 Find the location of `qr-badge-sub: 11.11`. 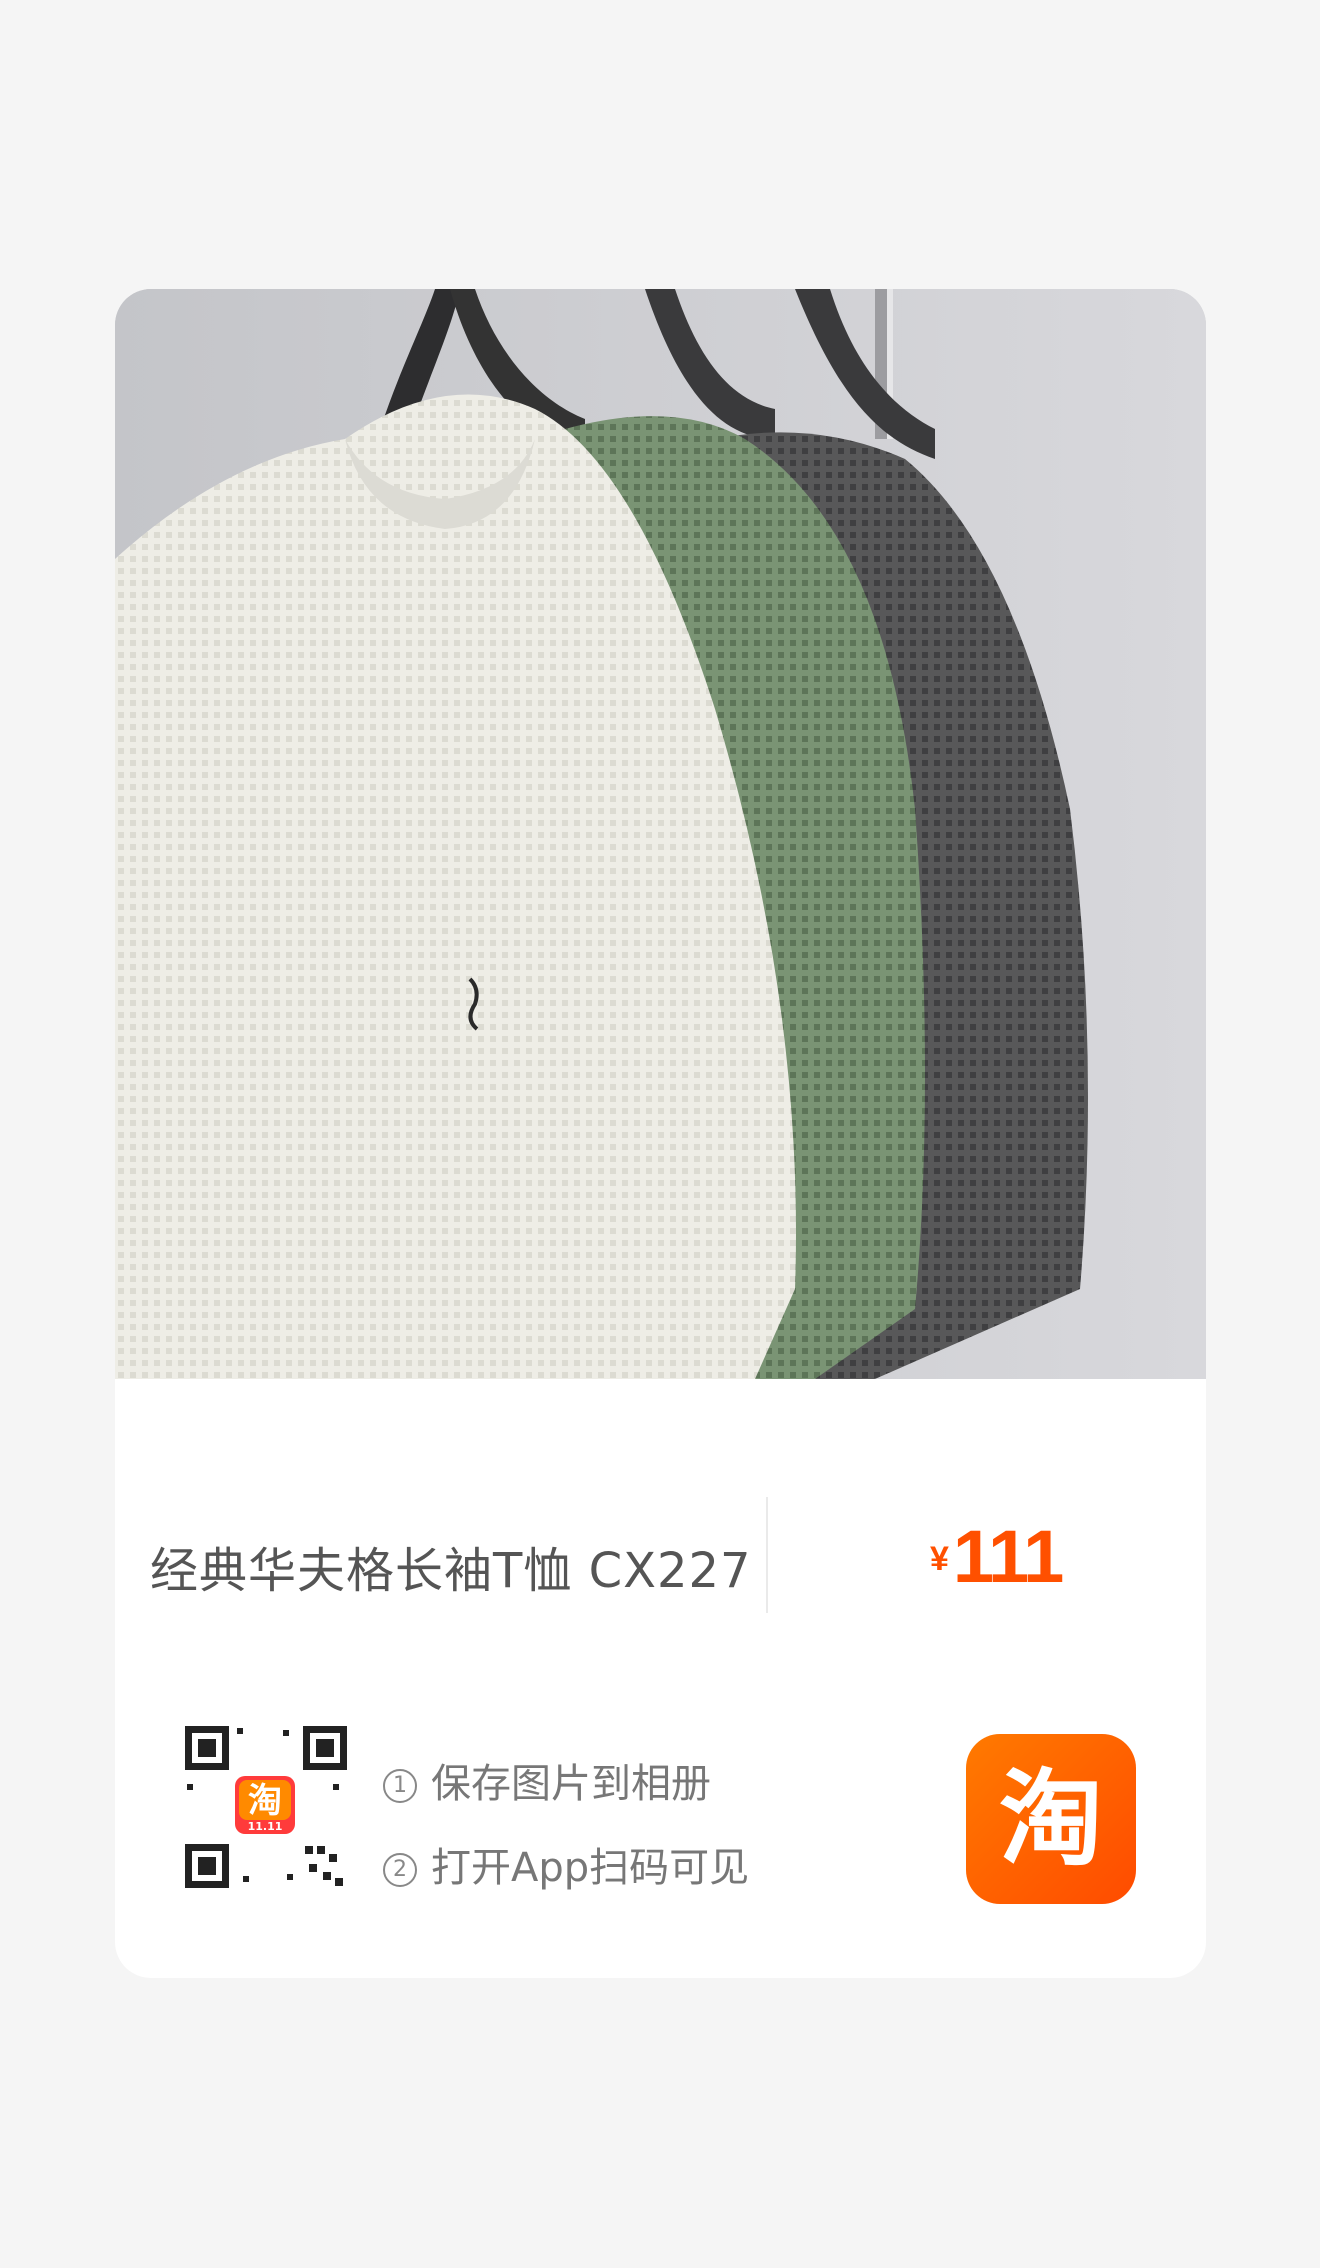

qr-badge-sub: 11.11 is located at coordinates (265, 1826).